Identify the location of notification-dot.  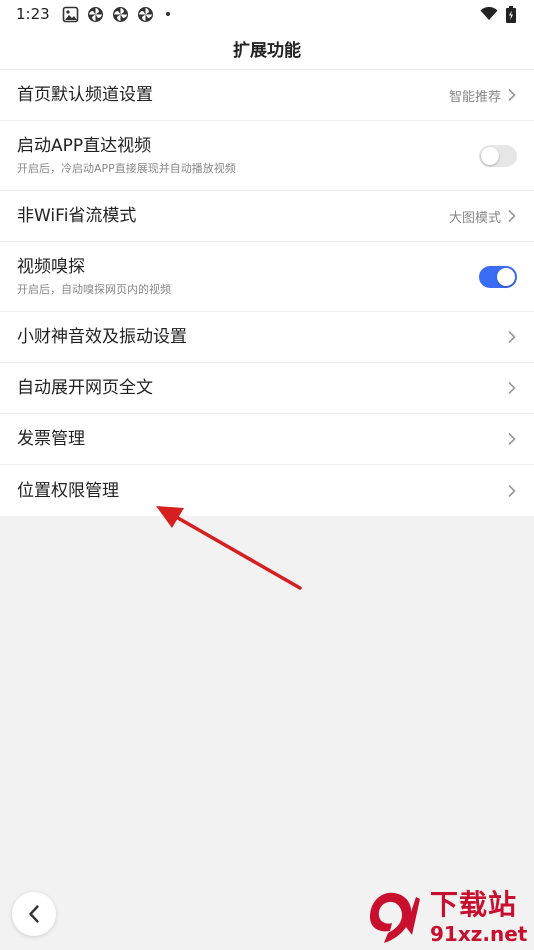
(167, 14).